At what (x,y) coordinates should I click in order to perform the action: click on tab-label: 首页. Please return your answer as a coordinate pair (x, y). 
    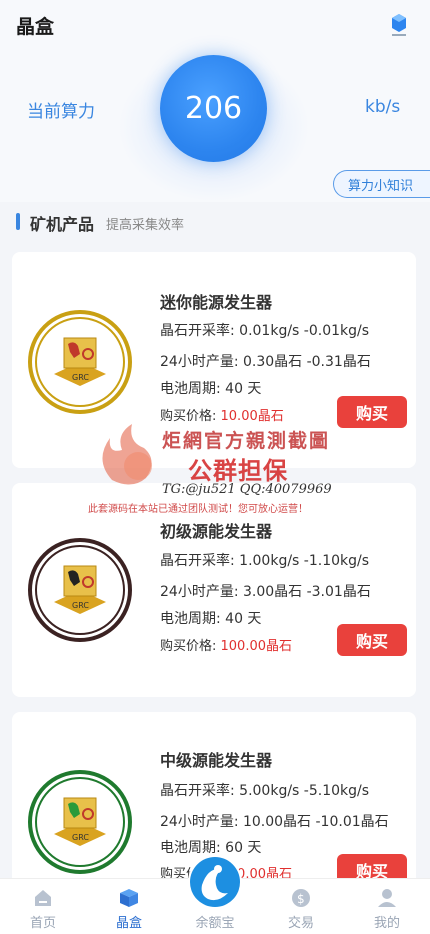
    Looking at the image, I should click on (42, 923).